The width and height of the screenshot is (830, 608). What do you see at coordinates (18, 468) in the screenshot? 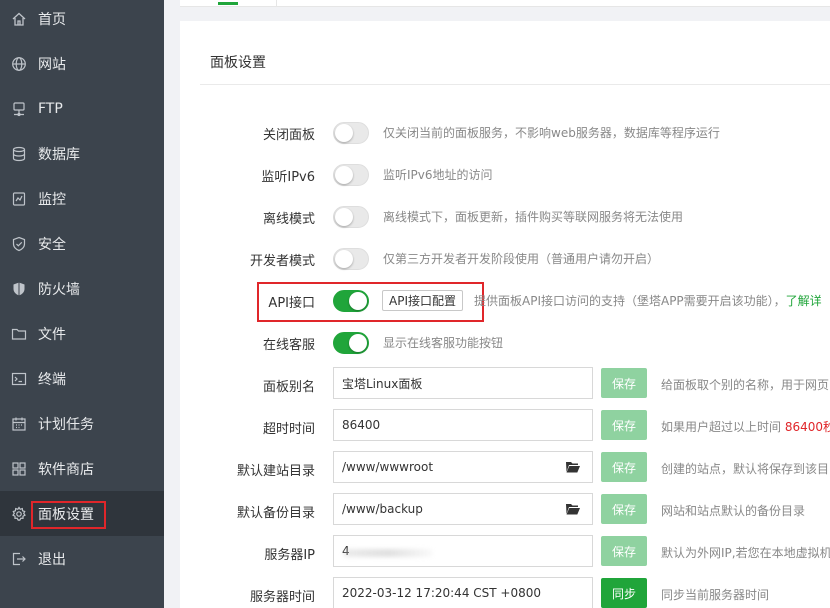
I see `grid-icon` at bounding box center [18, 468].